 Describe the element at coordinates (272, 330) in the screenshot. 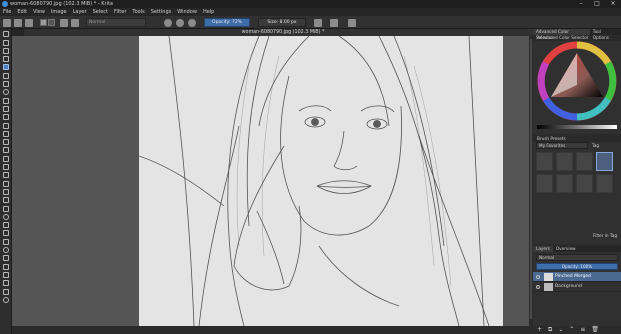

I see `horizontal-scrollbar` at that location.